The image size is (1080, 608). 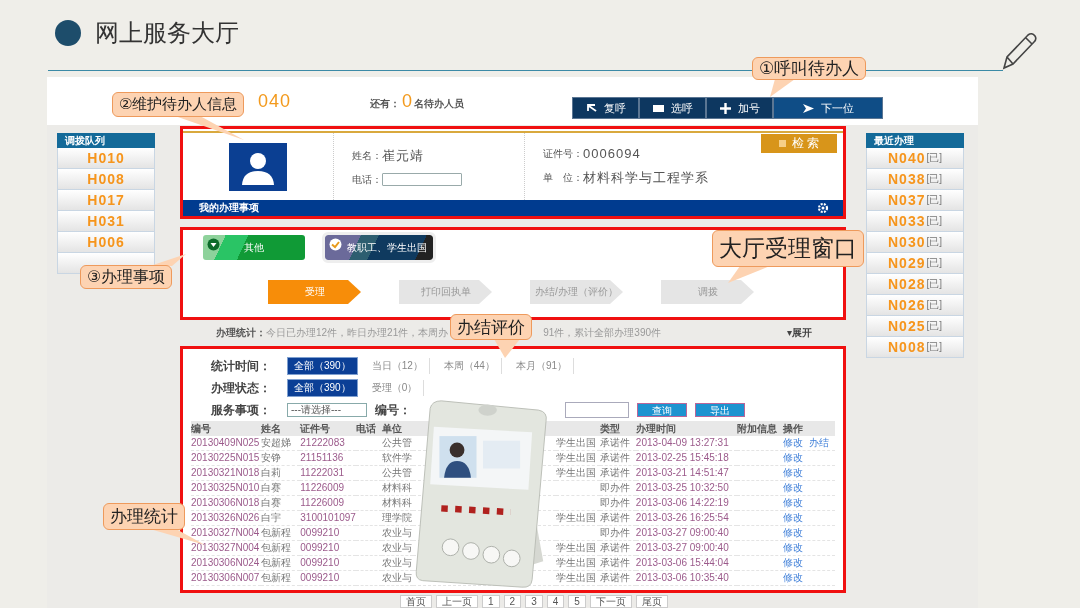 I want to click on table-cell: 公共管, so click(x=396, y=442).